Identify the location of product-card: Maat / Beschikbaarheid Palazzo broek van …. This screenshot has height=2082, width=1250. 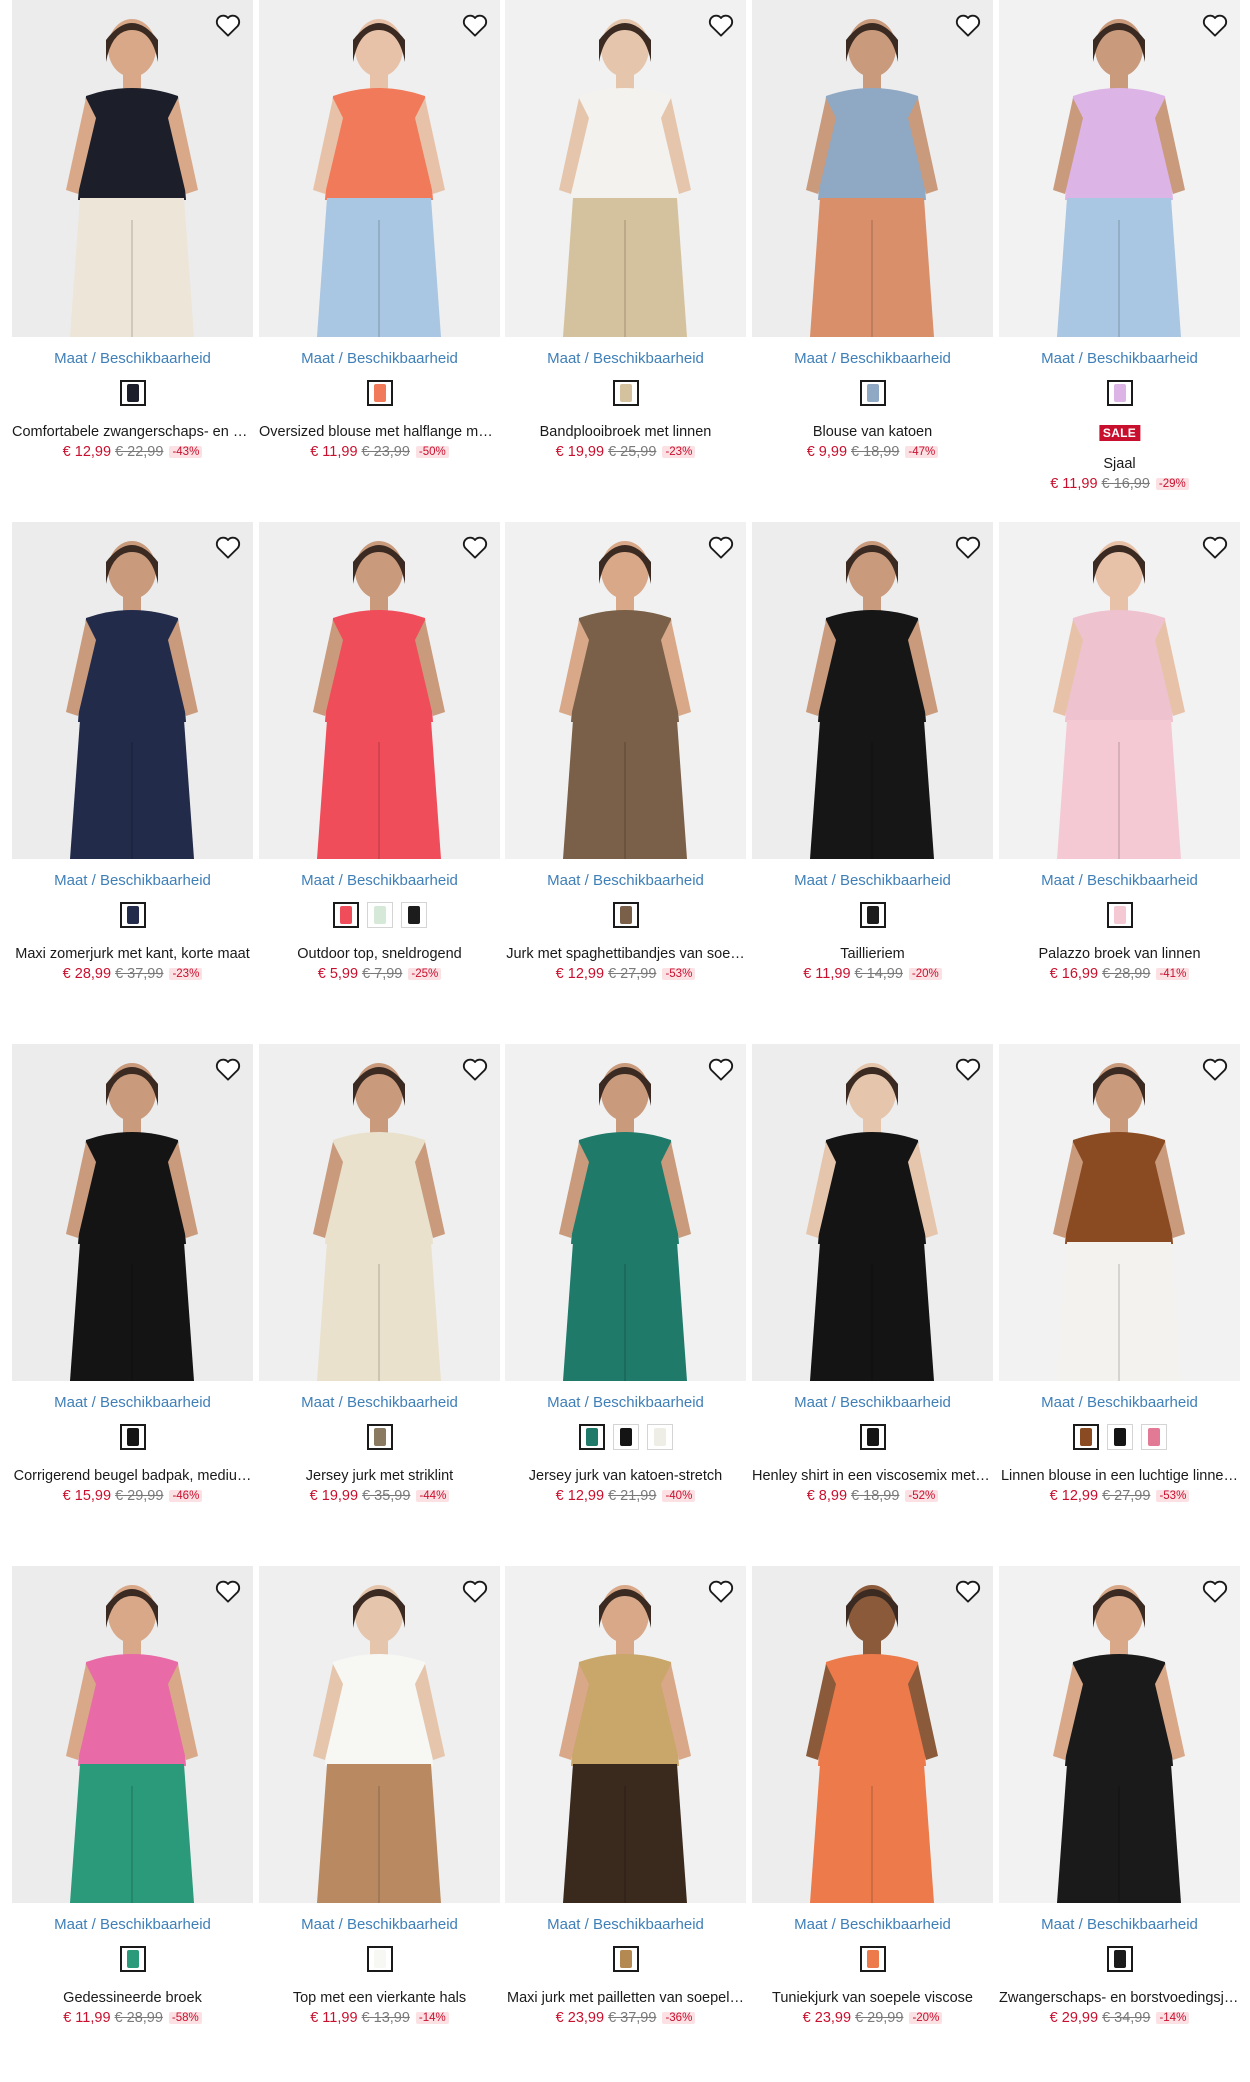
(1119, 772).